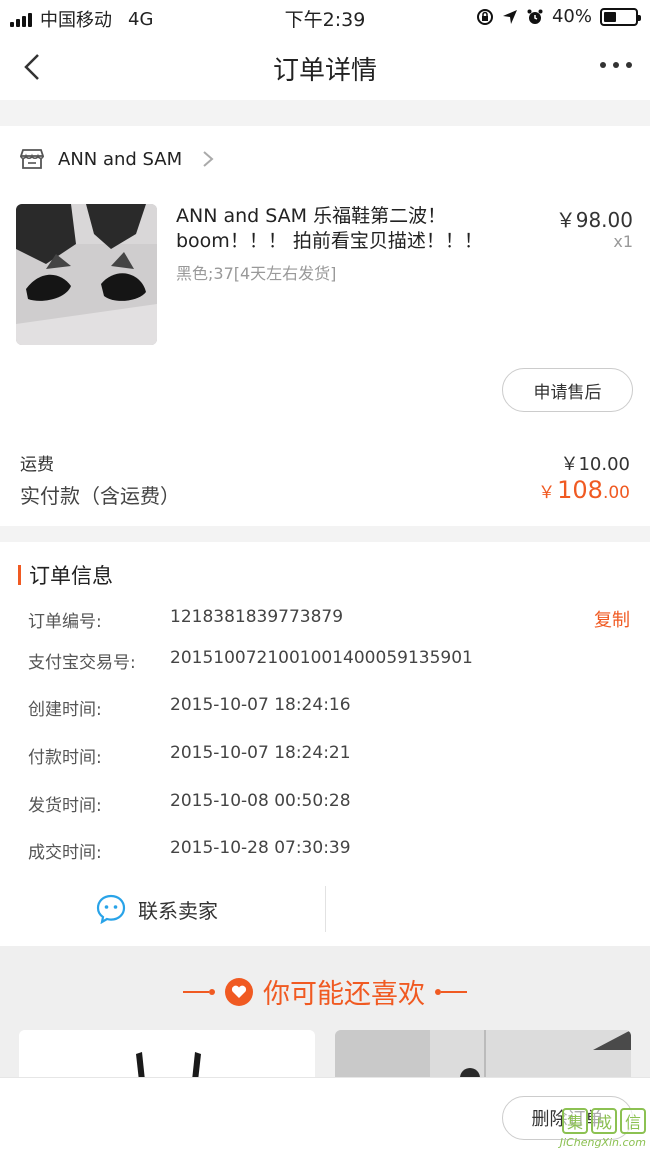 Image resolution: width=650 pixels, height=1155 pixels. Describe the element at coordinates (602, 1142) in the screenshot. I see `watermark-site: JiChengXin.com` at that location.